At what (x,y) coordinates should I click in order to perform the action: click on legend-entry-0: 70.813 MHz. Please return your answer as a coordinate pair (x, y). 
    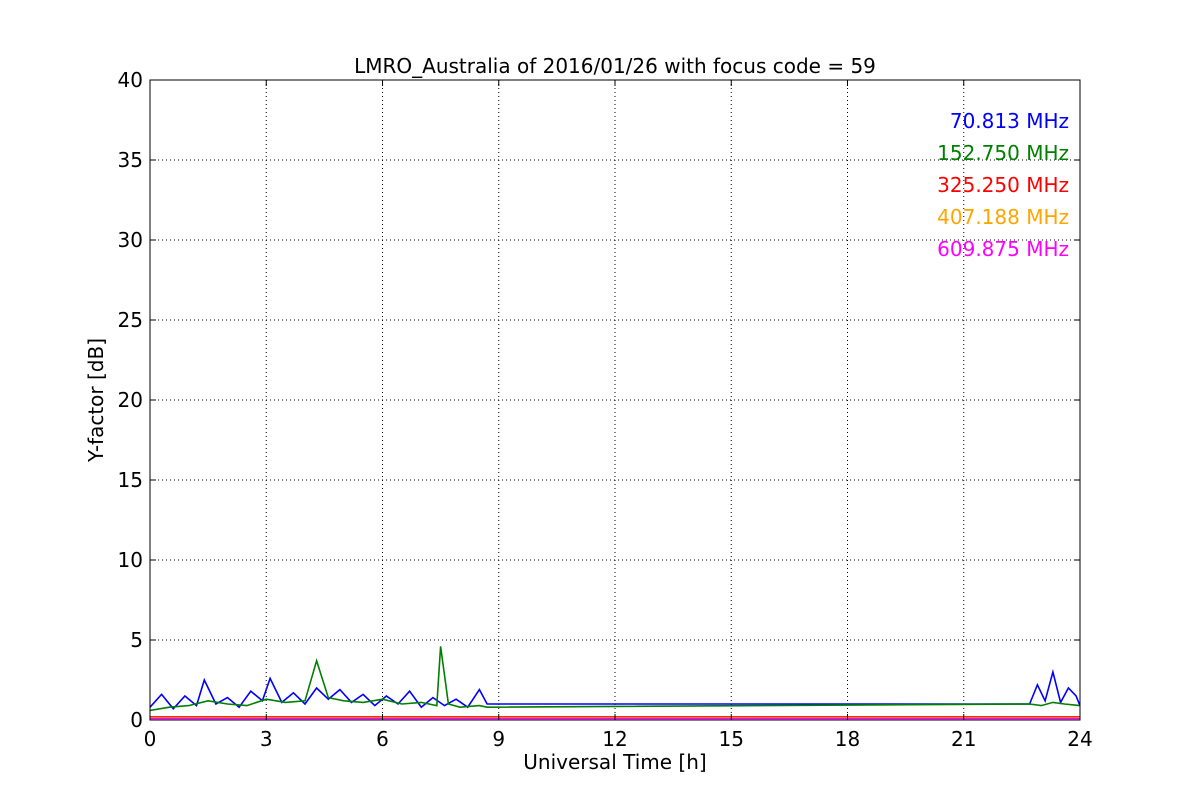
    Looking at the image, I should click on (1009, 121).